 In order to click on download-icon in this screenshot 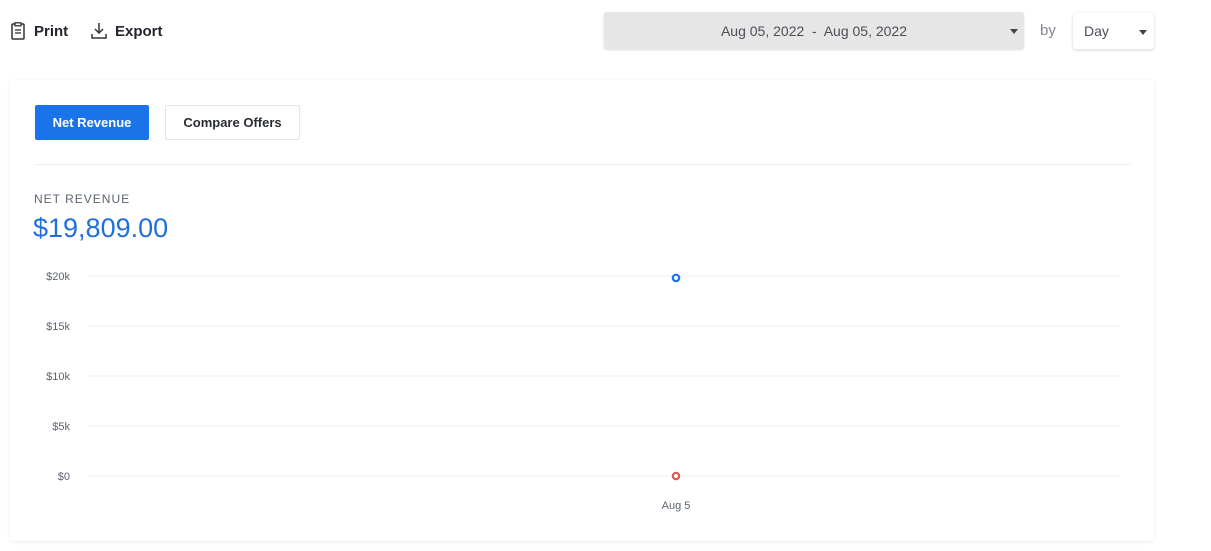, I will do `click(99, 31)`.